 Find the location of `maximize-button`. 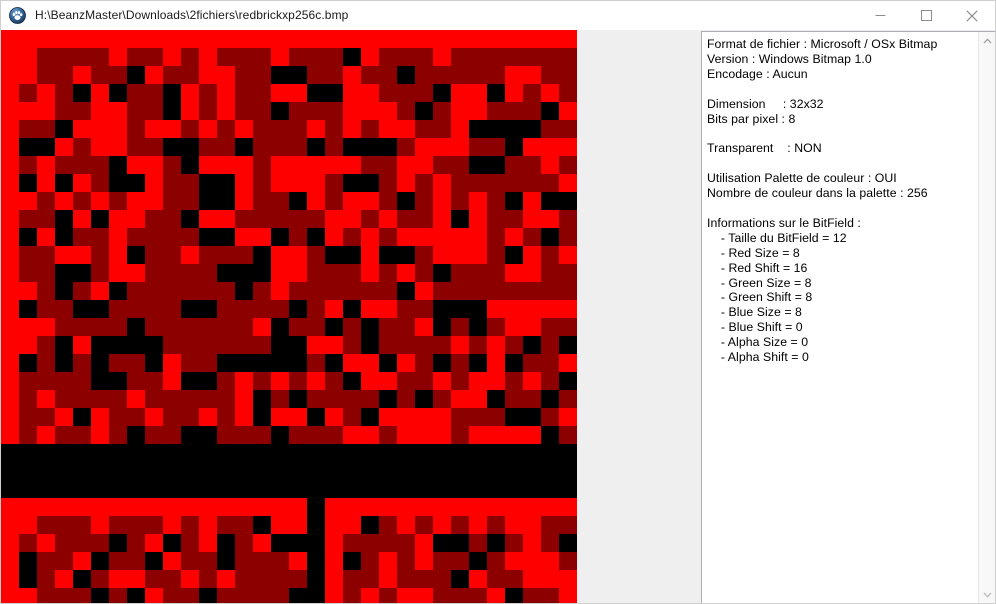

maximize-button is located at coordinates (926, 15).